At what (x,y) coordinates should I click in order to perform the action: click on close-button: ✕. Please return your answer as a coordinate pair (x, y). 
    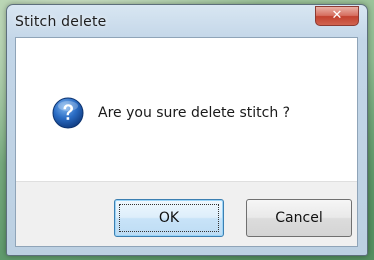
    Looking at the image, I should click on (337, 16).